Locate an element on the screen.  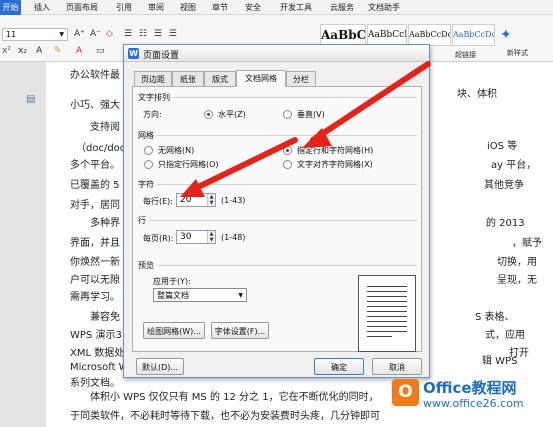
doc-line: 你焕然一新 is located at coordinates (95, 262).